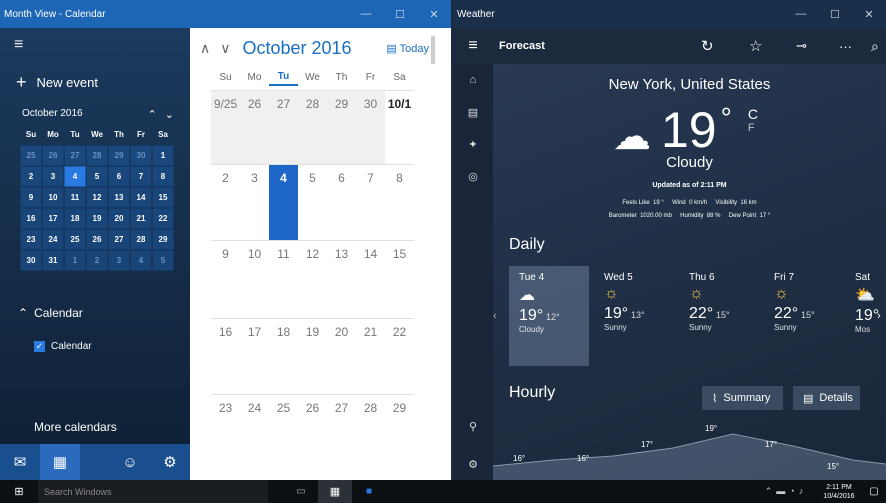 Image resolution: width=886 pixels, height=503 pixels. Describe the element at coordinates (20, 462) in the screenshot. I see `mail-icon: ✉` at that location.